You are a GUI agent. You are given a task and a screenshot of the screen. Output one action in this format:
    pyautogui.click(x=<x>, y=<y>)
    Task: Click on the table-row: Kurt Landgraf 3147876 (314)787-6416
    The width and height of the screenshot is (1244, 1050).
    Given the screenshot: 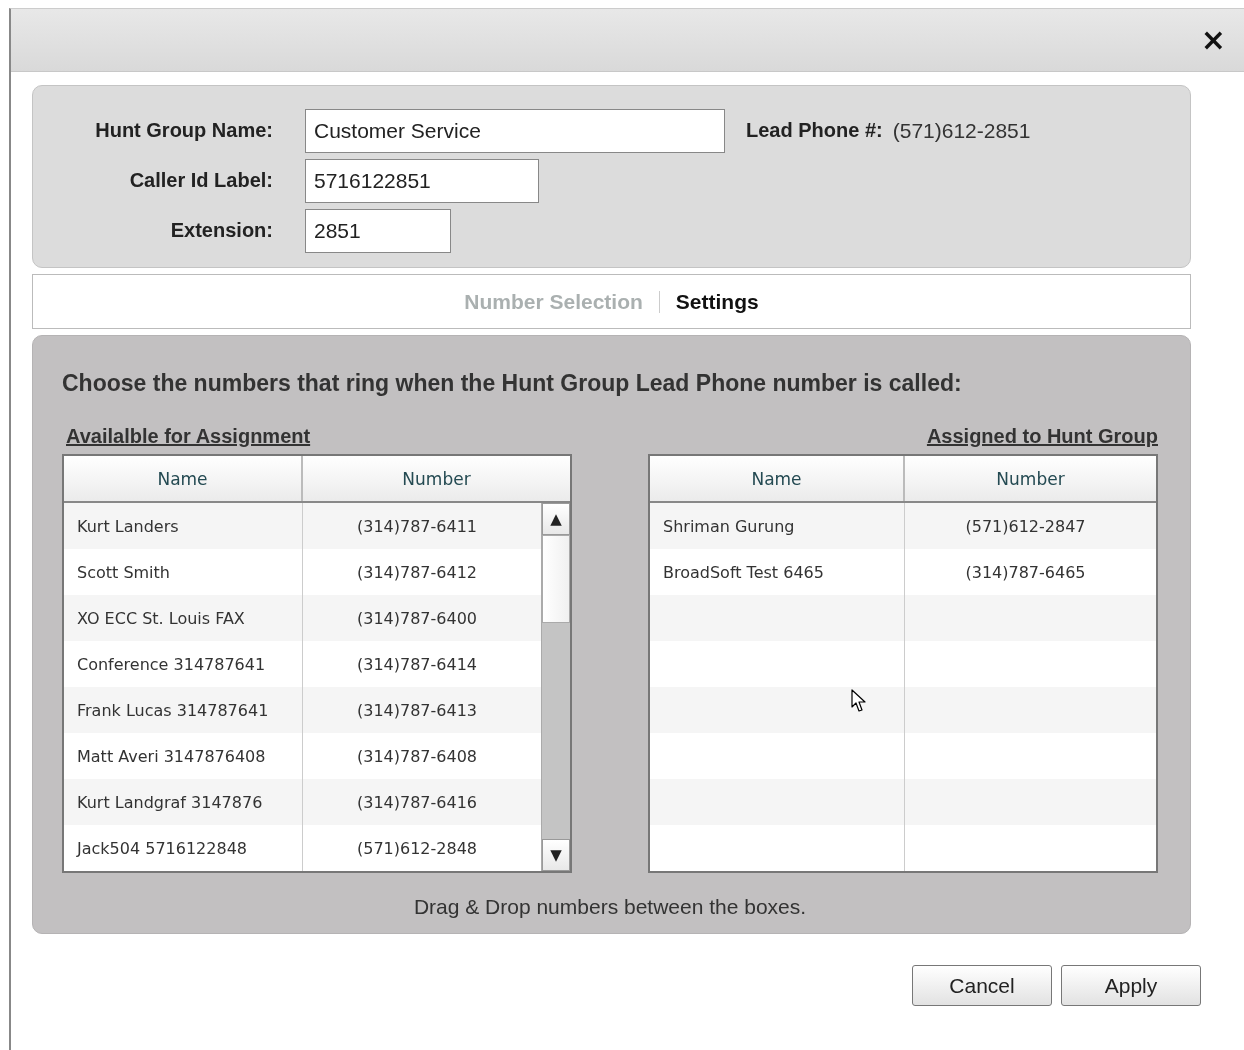 What is the action you would take?
    pyautogui.click(x=302, y=802)
    